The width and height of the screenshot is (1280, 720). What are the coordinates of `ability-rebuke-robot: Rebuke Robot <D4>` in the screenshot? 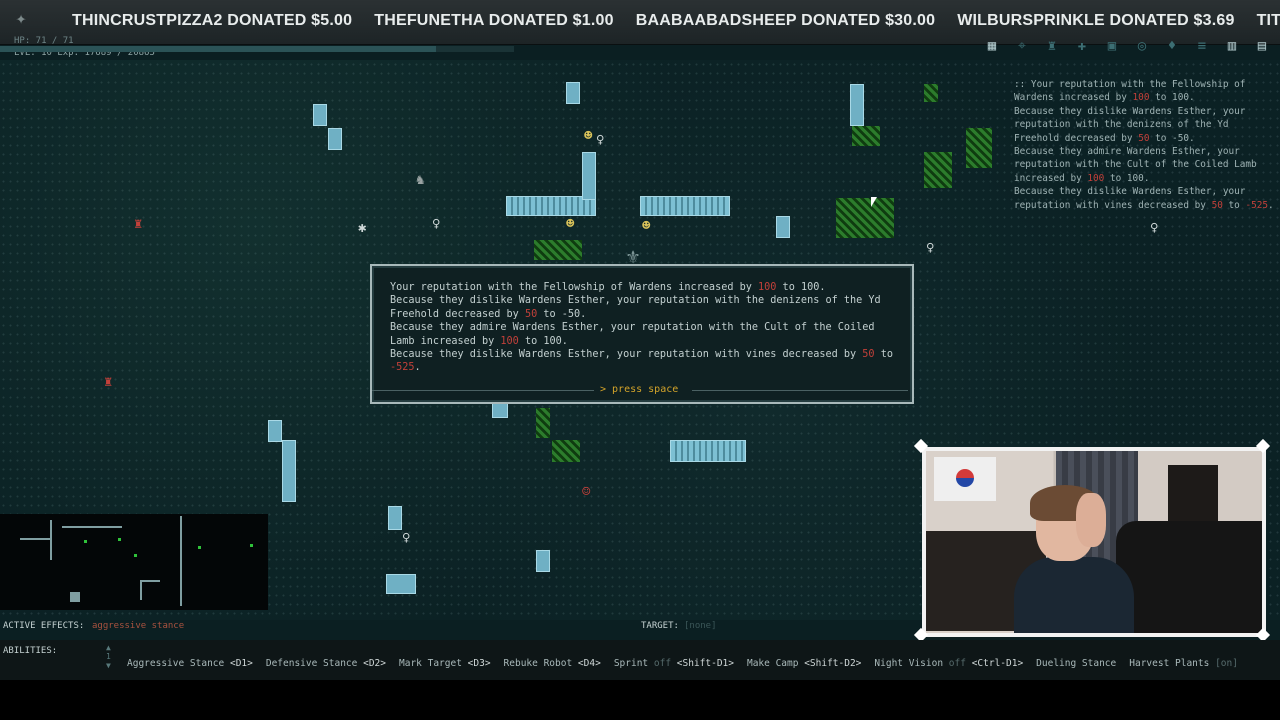 It's located at (552, 663).